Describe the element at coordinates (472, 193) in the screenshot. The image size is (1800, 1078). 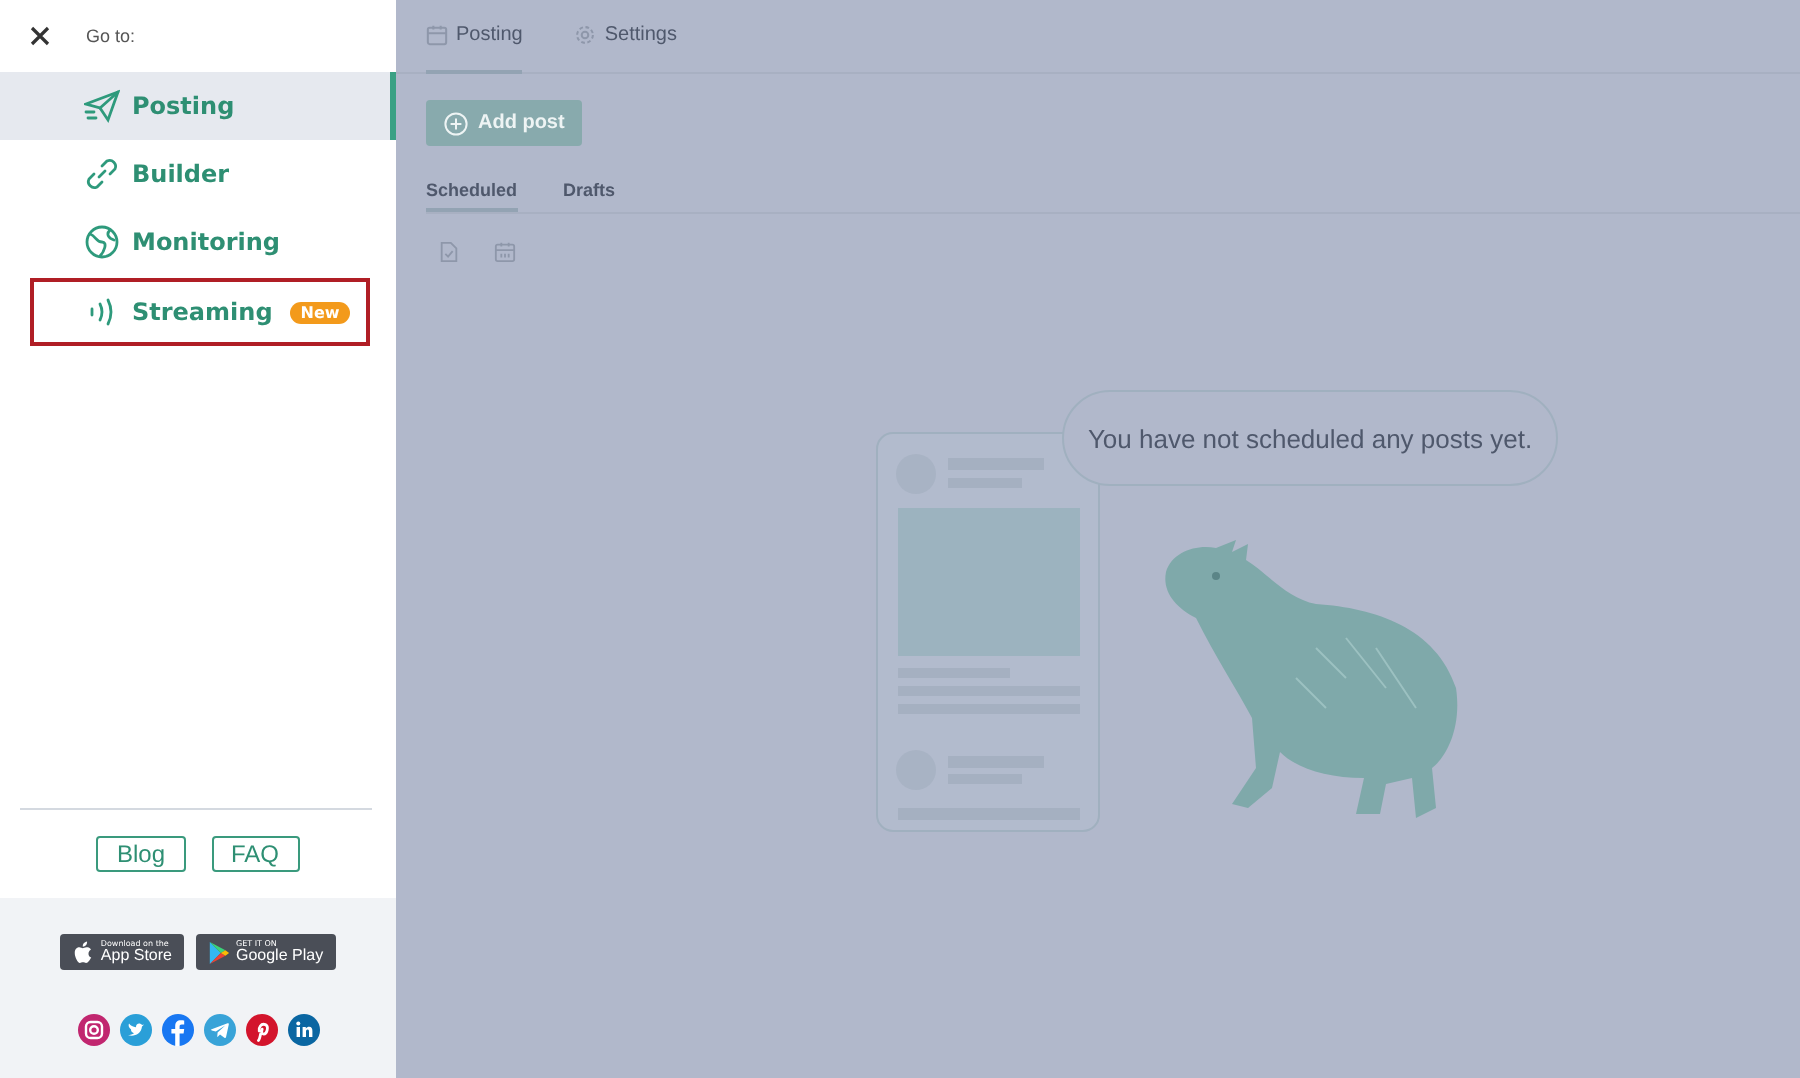
I see `sub-tab: Scheduled` at that location.